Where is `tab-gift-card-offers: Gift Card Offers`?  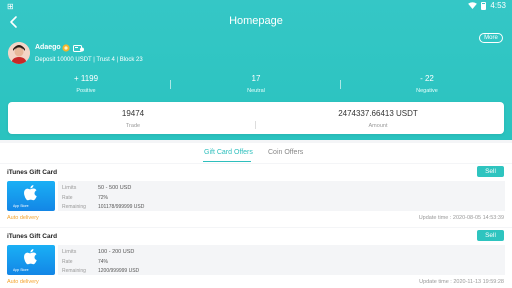 tab-gift-card-offers: Gift Card Offers is located at coordinates (228, 152).